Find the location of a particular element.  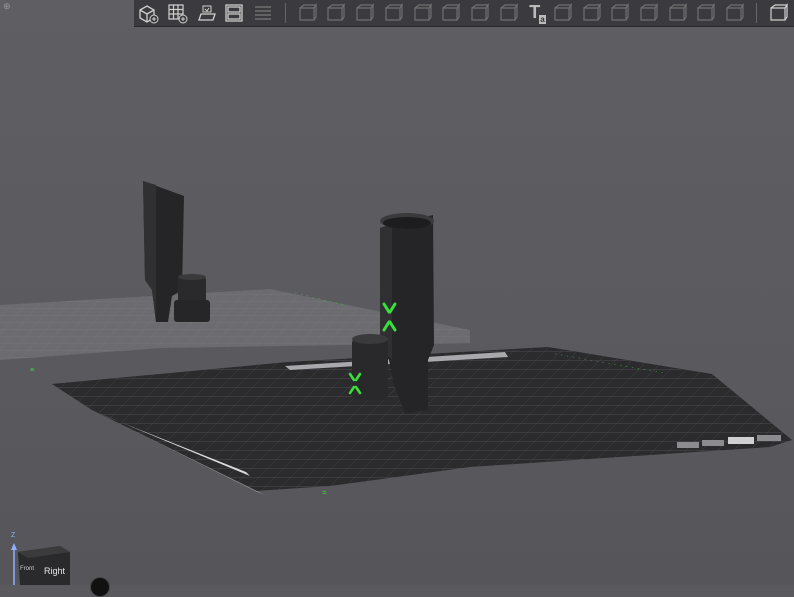

view-cube is located at coordinates (40, 564).